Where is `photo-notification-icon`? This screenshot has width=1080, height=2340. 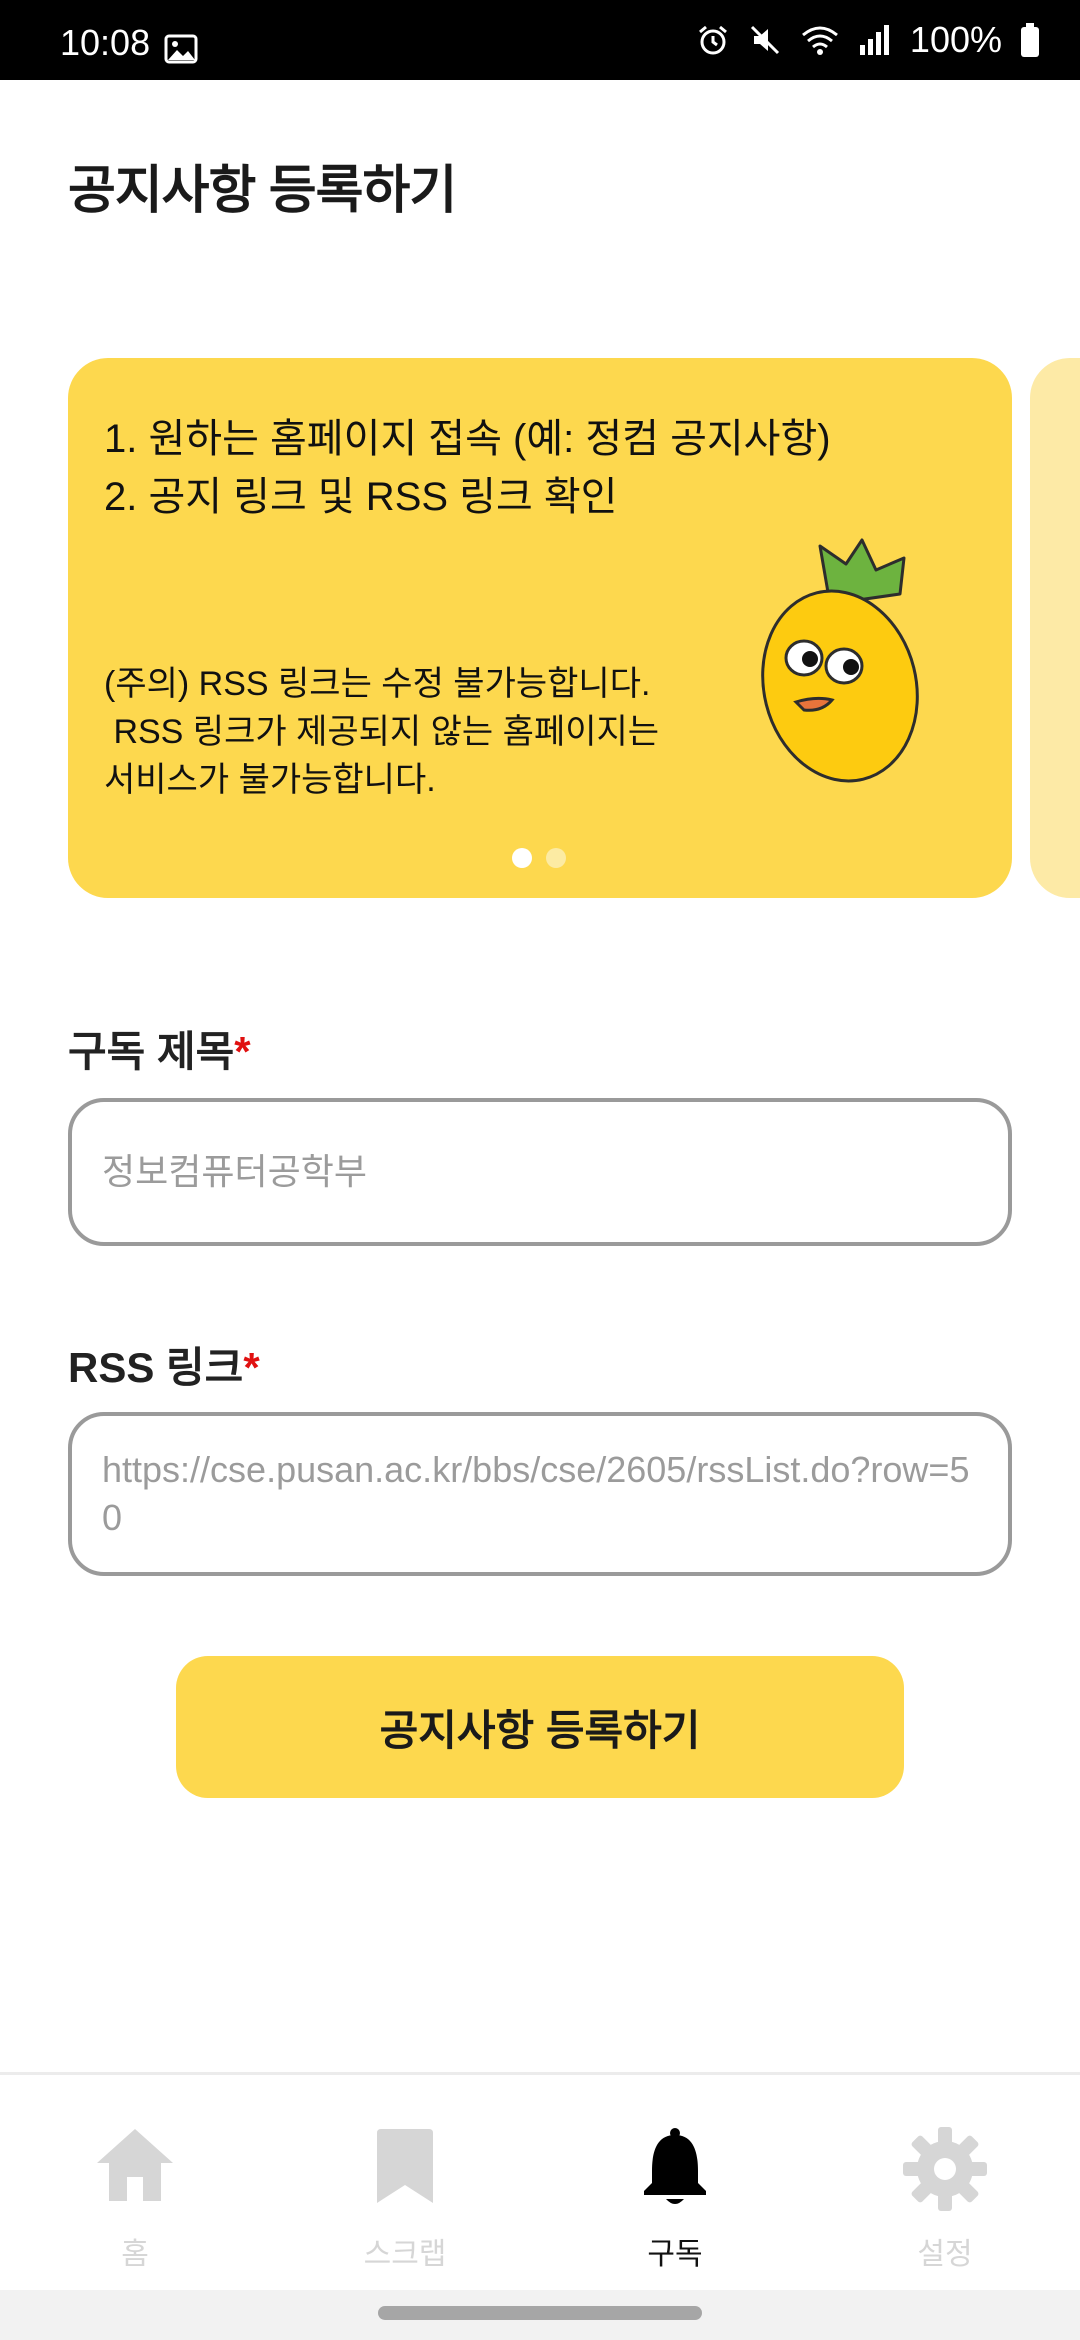 photo-notification-icon is located at coordinates (181, 49).